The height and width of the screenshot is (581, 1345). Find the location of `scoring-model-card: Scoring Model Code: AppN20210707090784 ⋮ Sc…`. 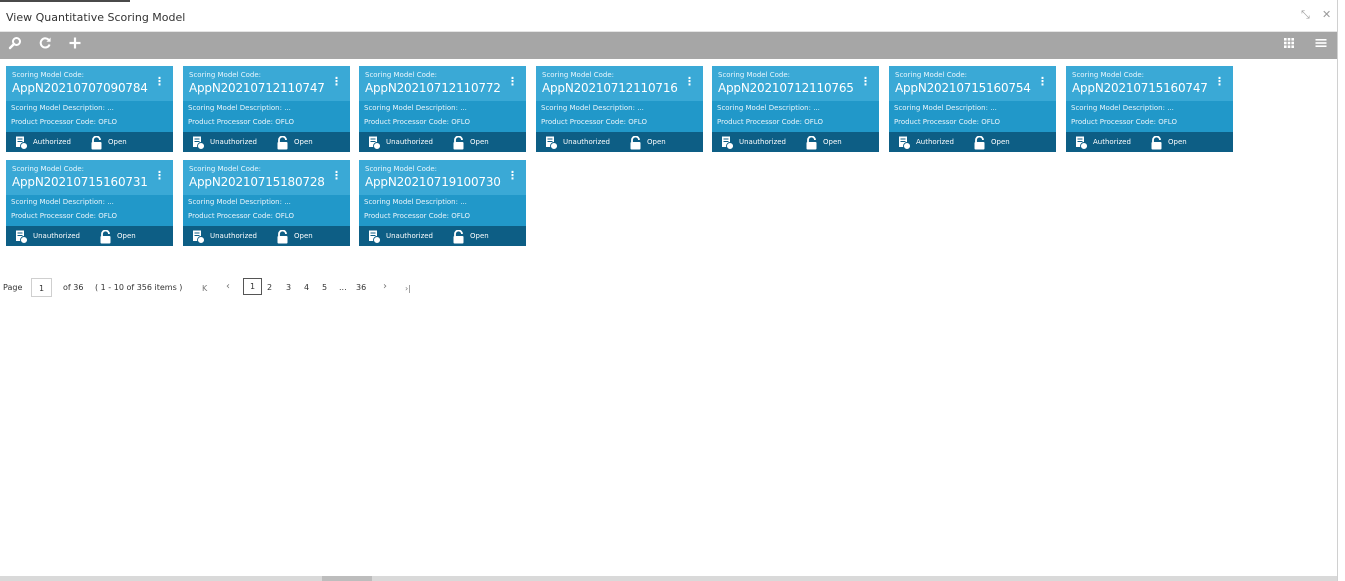

scoring-model-card: Scoring Model Code: AppN20210707090784 ⋮ Sc… is located at coordinates (89, 109).